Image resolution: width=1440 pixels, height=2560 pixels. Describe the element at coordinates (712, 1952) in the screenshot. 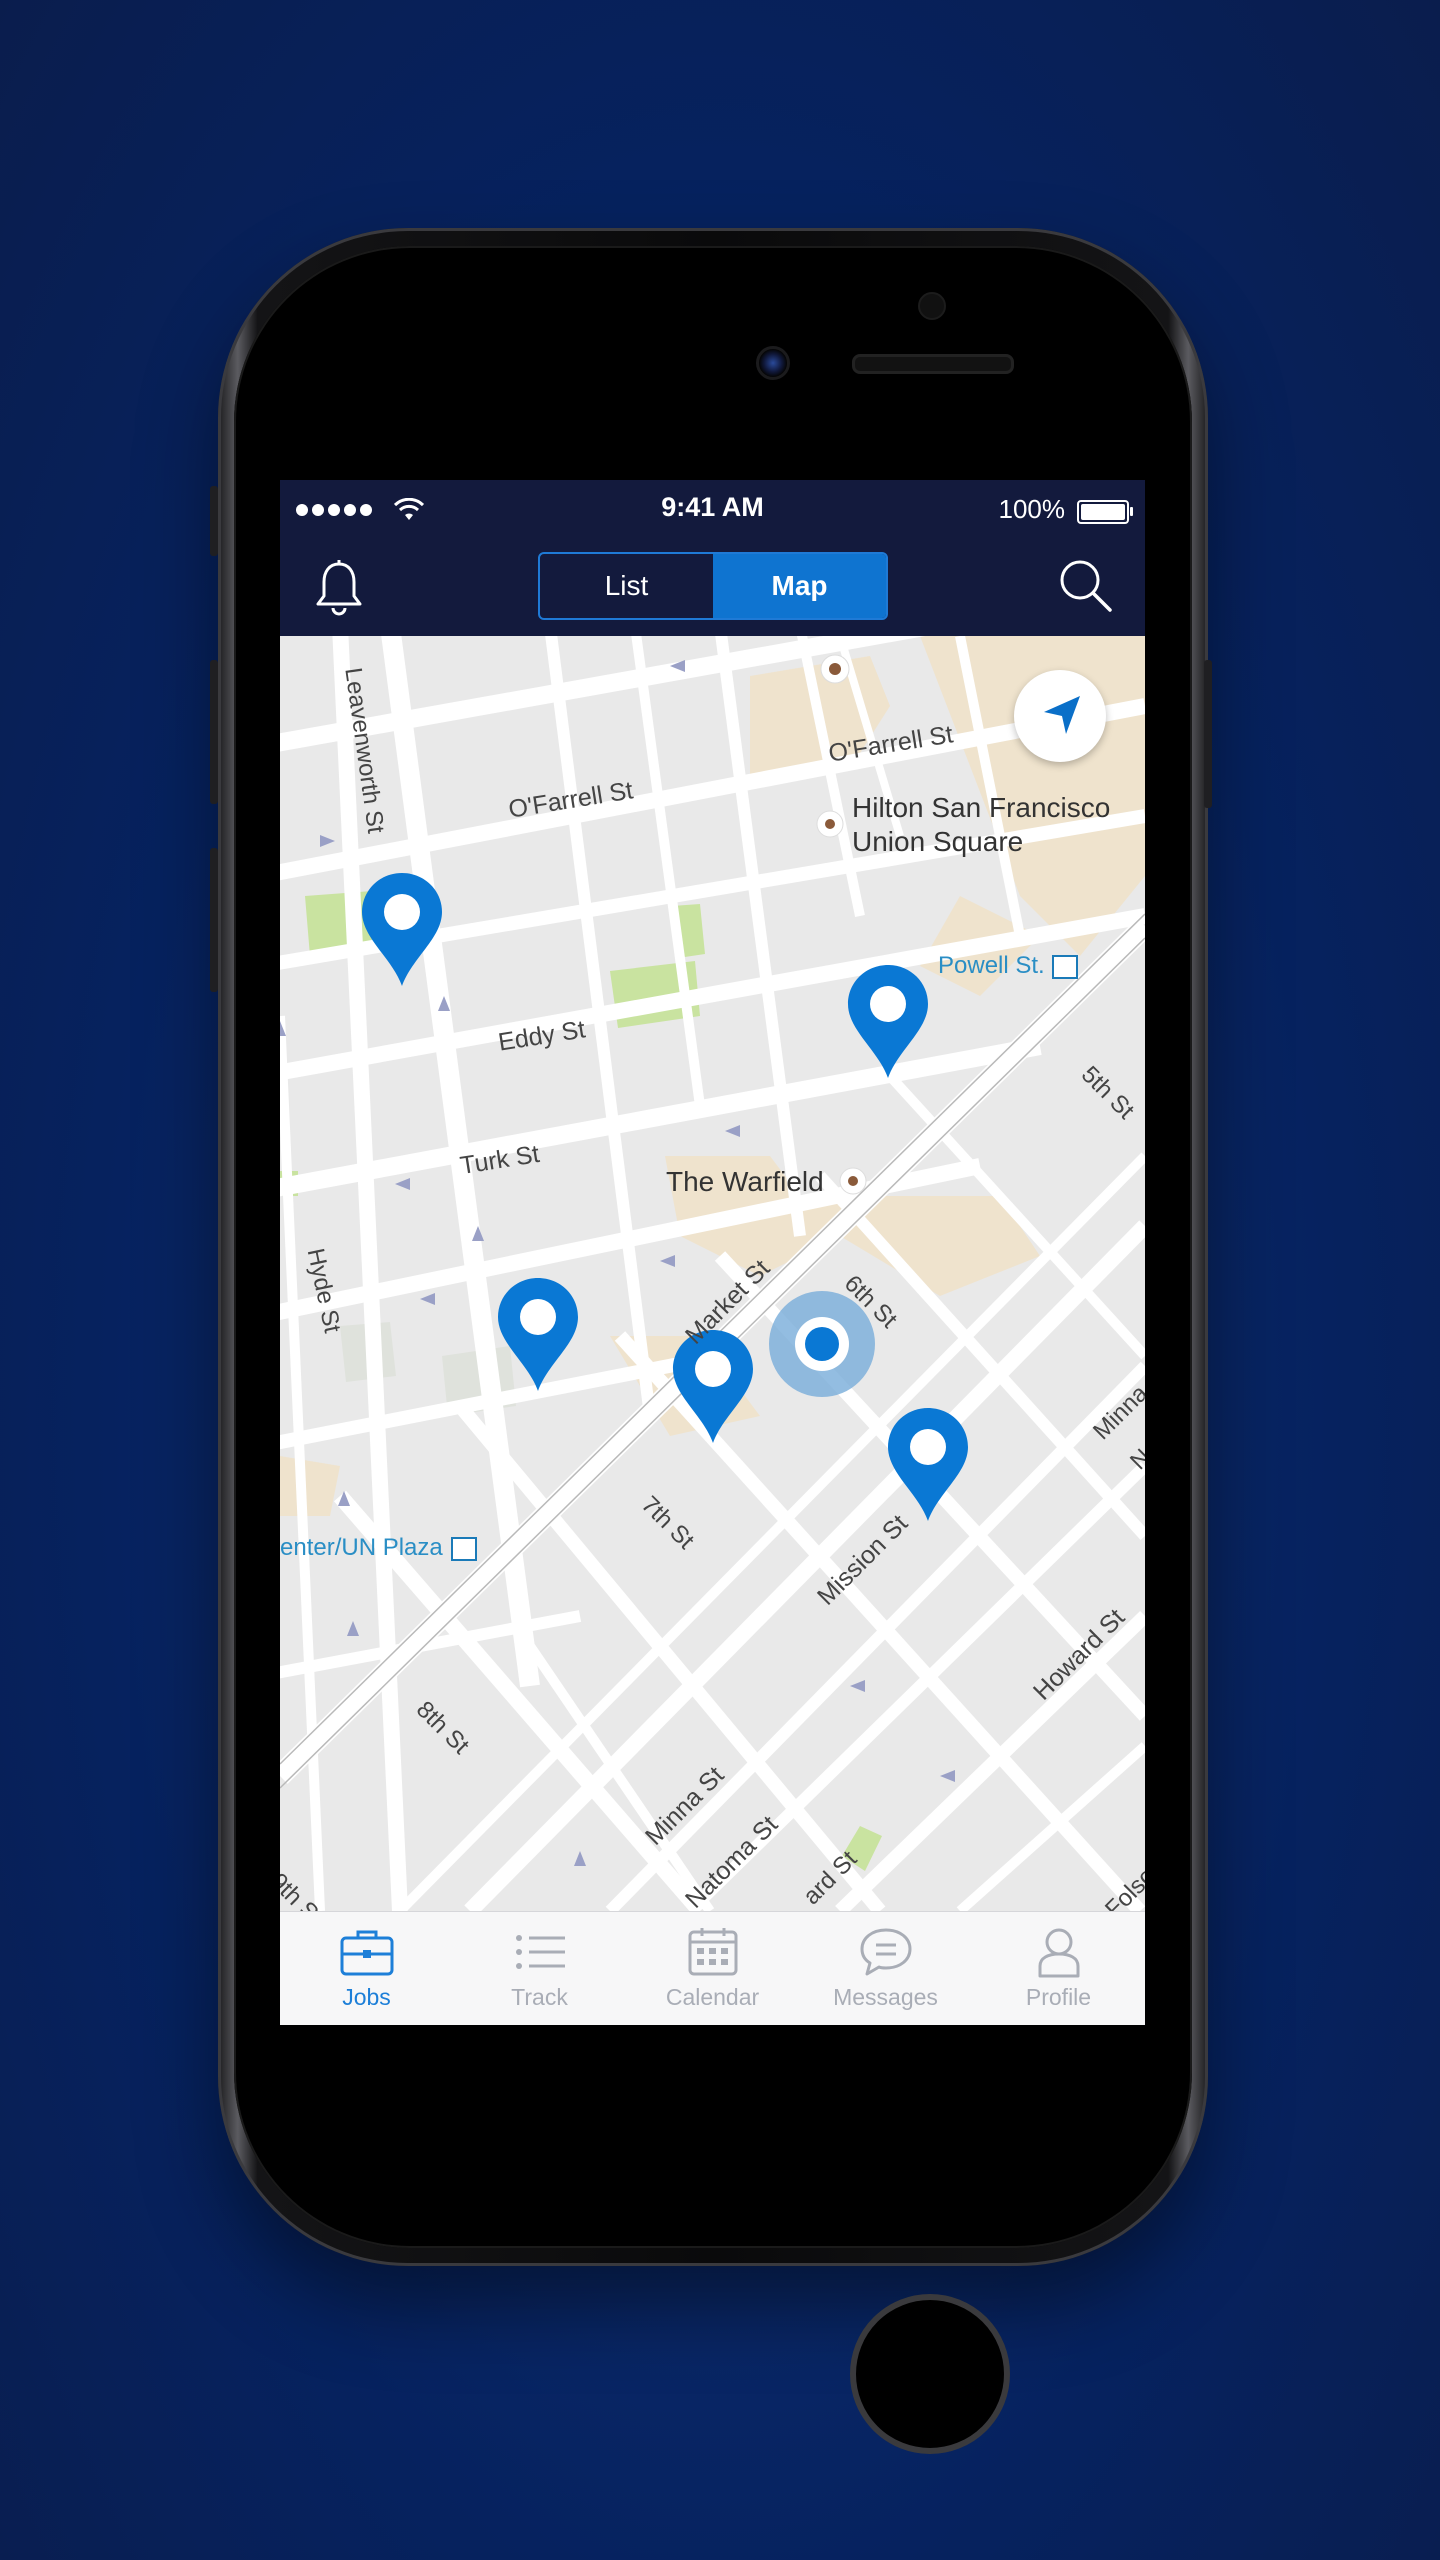

I see `calendar-icon` at that location.